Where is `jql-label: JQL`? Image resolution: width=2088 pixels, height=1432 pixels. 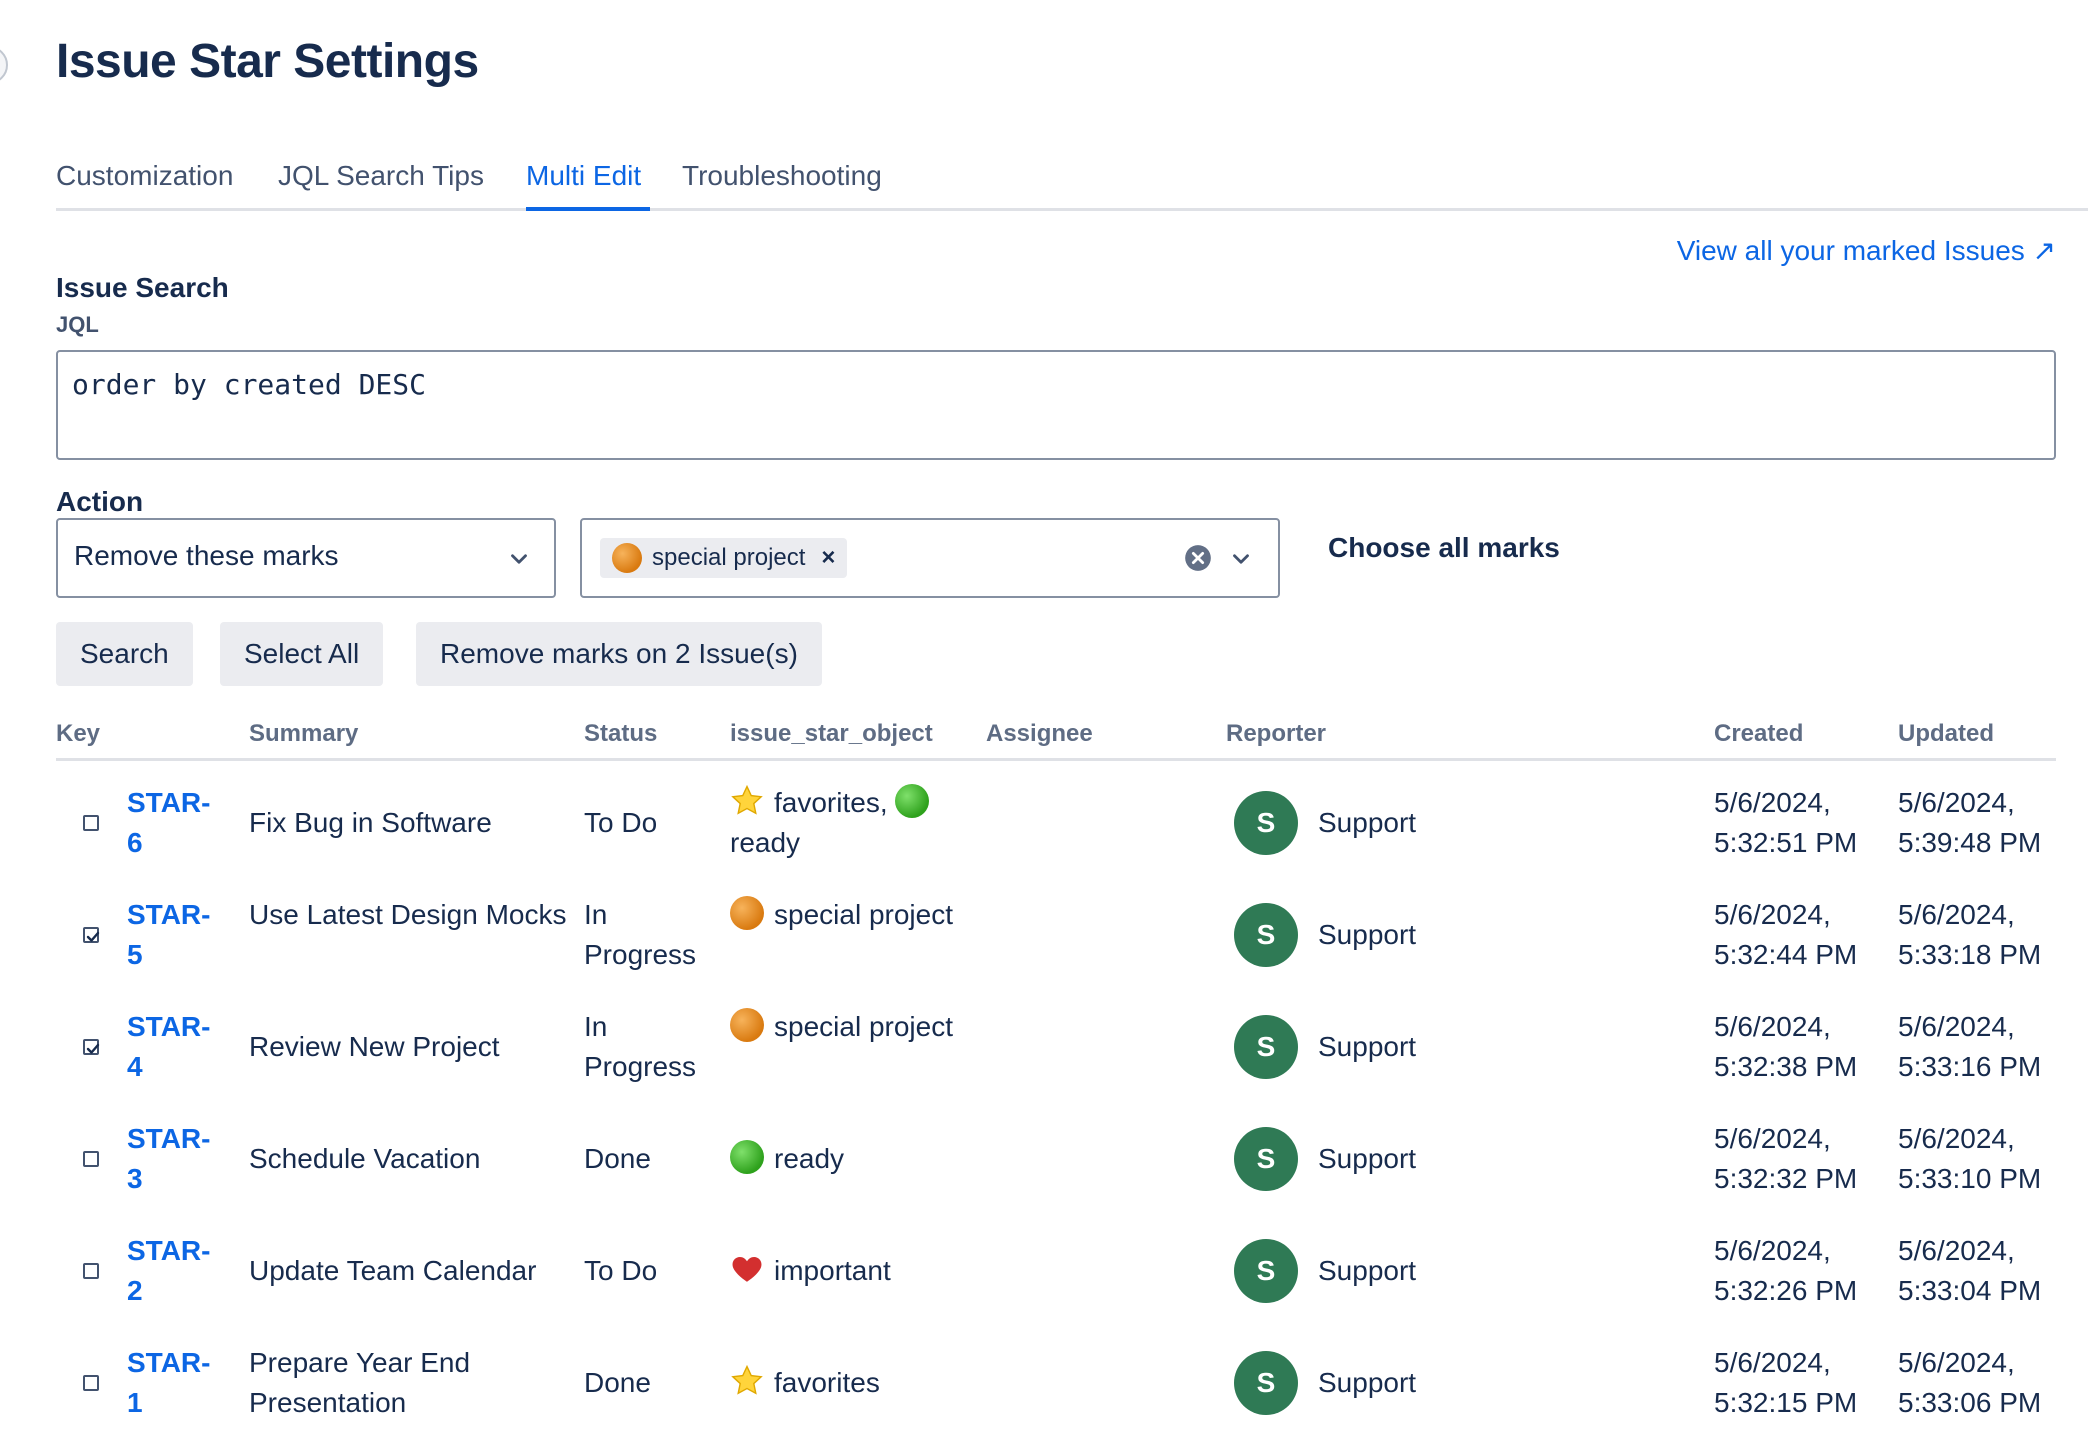
jql-label: JQL is located at coordinates (77, 324).